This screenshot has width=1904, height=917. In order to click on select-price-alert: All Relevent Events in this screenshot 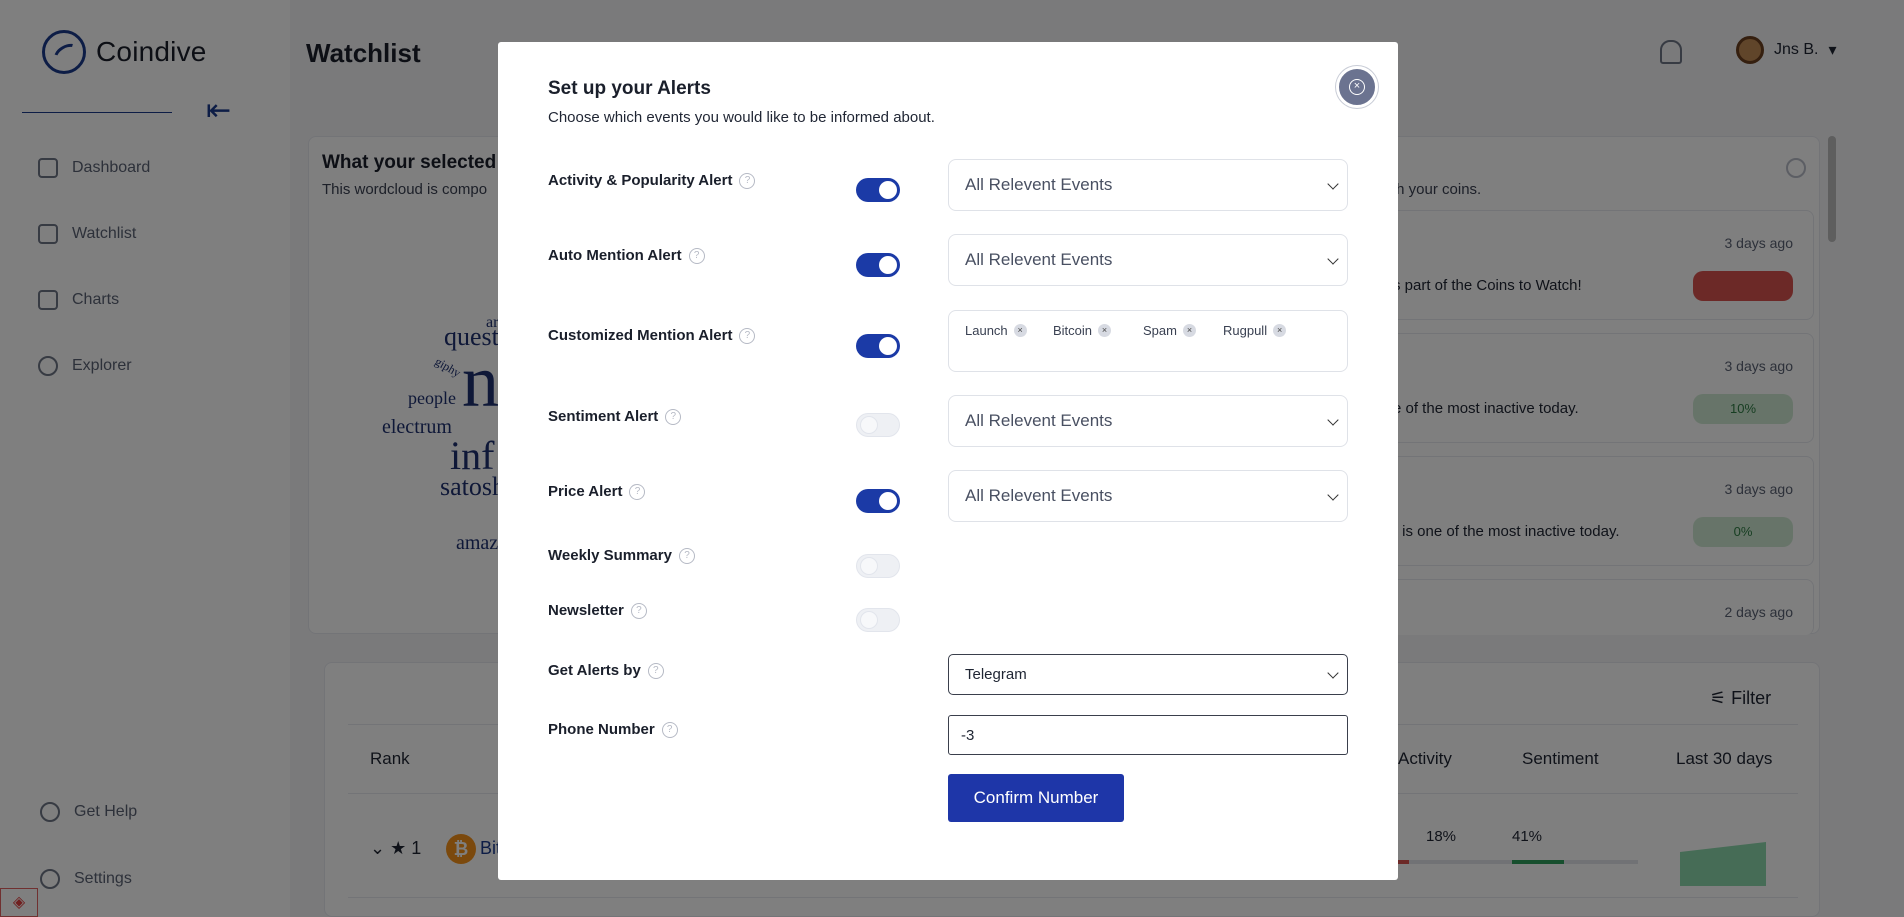, I will do `click(1148, 496)`.